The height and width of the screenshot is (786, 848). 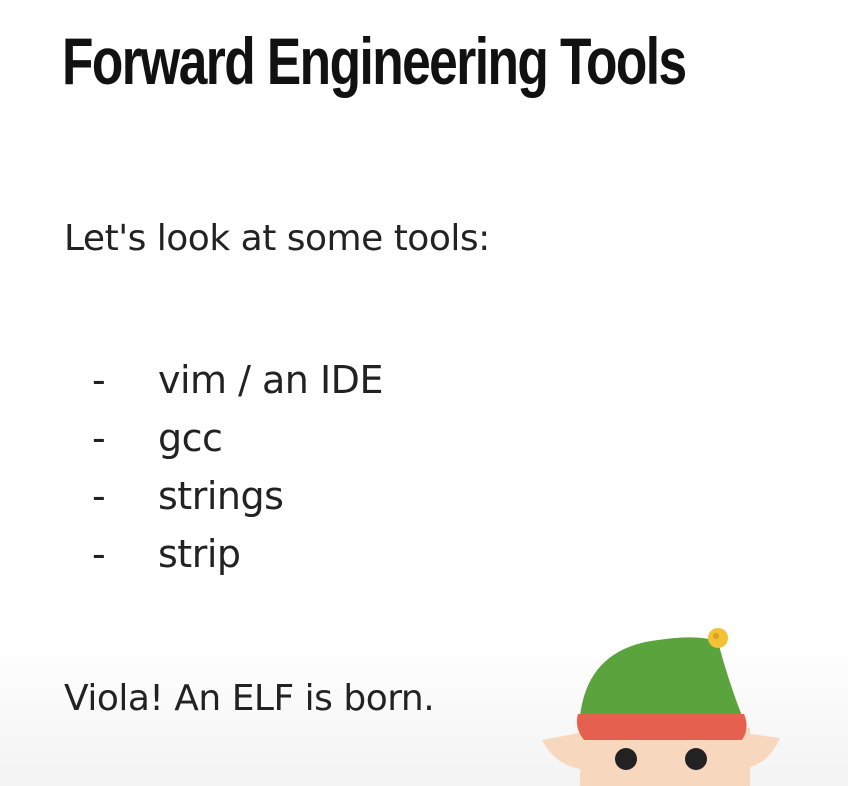 I want to click on intro-text: Let's look at some tools:, so click(x=277, y=238).